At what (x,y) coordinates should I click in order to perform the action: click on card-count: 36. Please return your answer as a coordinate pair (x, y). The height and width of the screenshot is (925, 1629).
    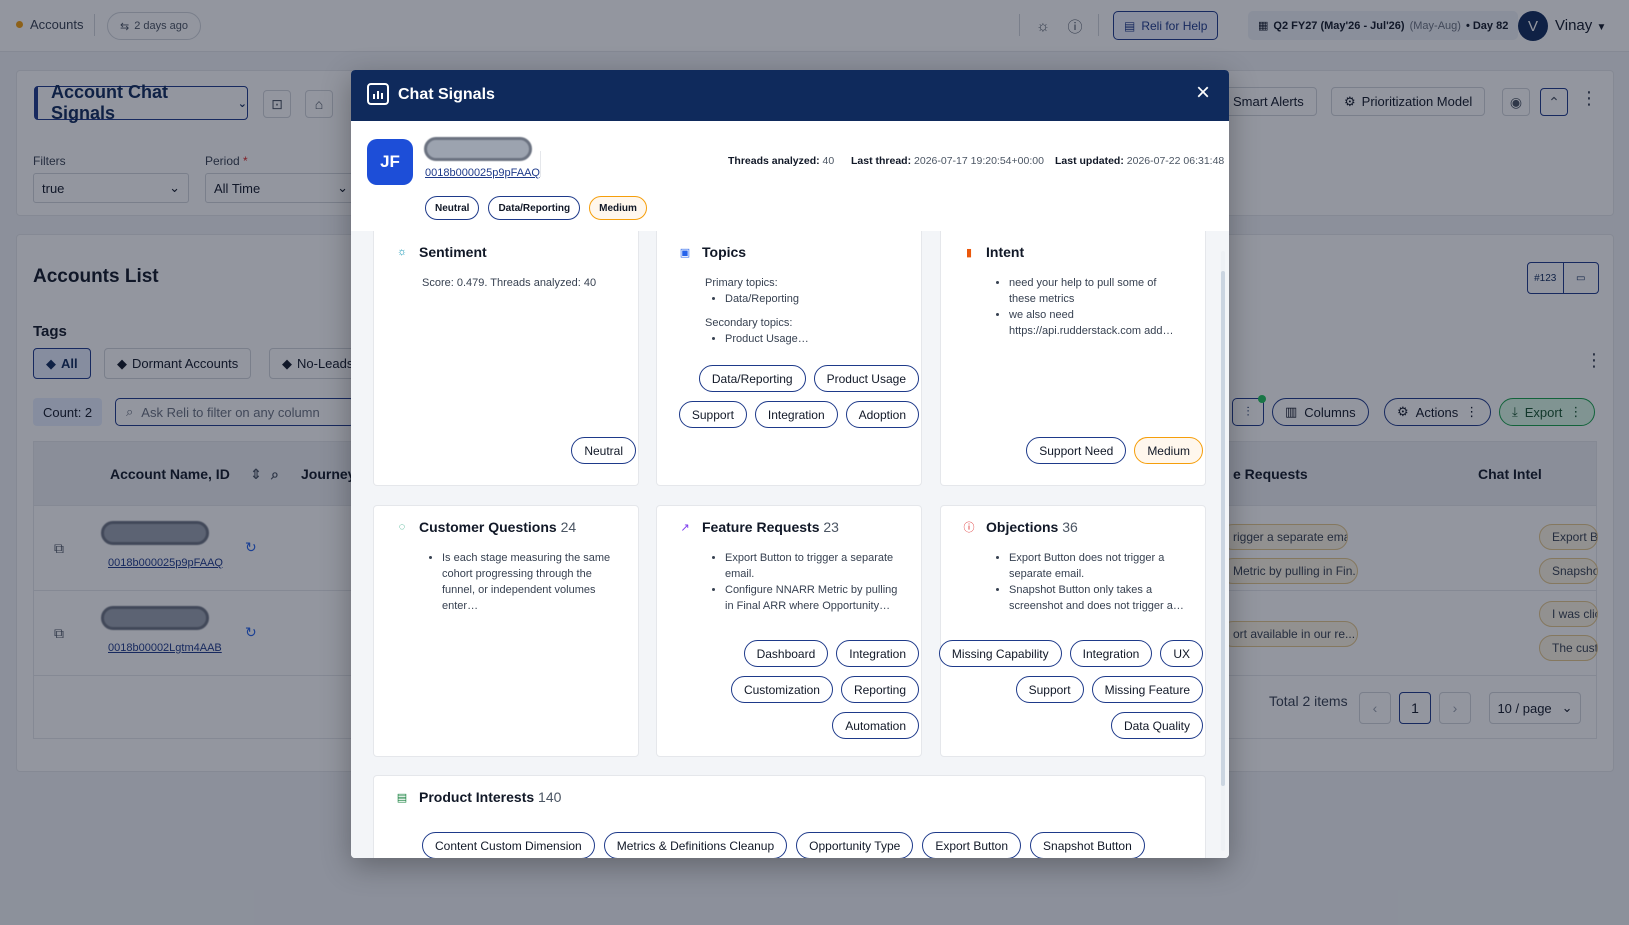
    Looking at the image, I should click on (1070, 527).